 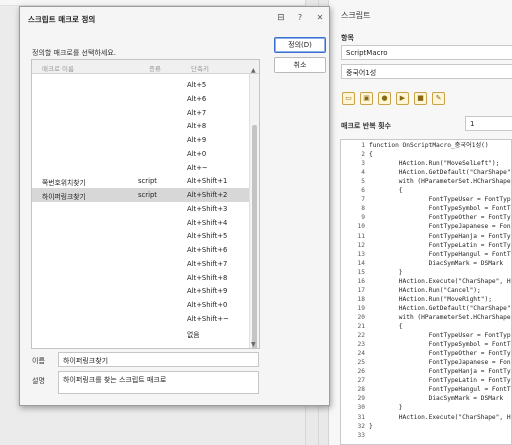 I want to click on code-text: HAction.Execute("CharShape", HP, so click(x=440, y=281).